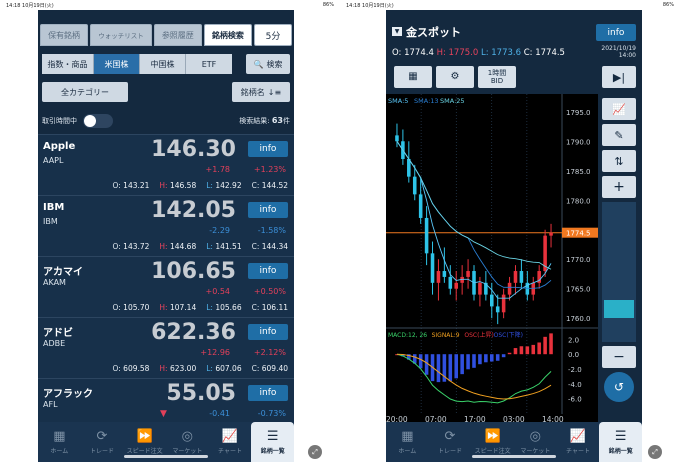 Image resolution: width=680 pixels, height=472 pixels. What do you see at coordinates (455, 77) in the screenshot?
I see `settings-button: ⚙` at bounding box center [455, 77].